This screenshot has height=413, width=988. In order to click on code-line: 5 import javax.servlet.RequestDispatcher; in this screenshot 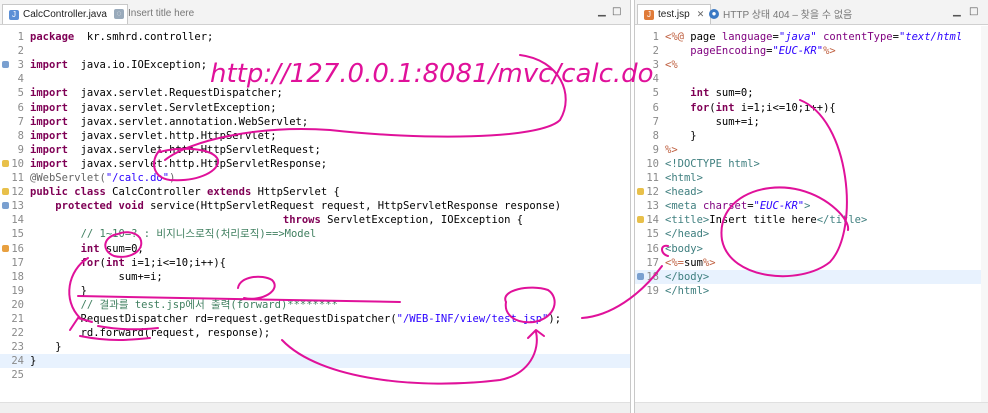, I will do `click(315, 93)`.